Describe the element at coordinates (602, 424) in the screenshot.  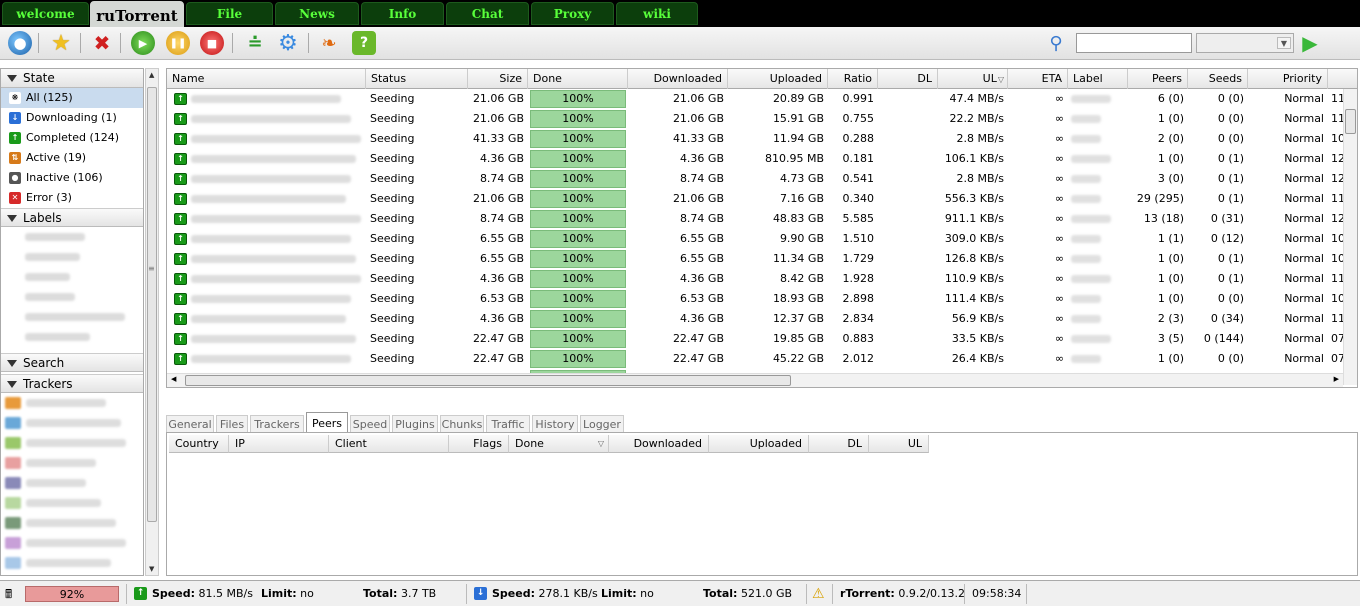
I see `tab-logger: Logger` at that location.